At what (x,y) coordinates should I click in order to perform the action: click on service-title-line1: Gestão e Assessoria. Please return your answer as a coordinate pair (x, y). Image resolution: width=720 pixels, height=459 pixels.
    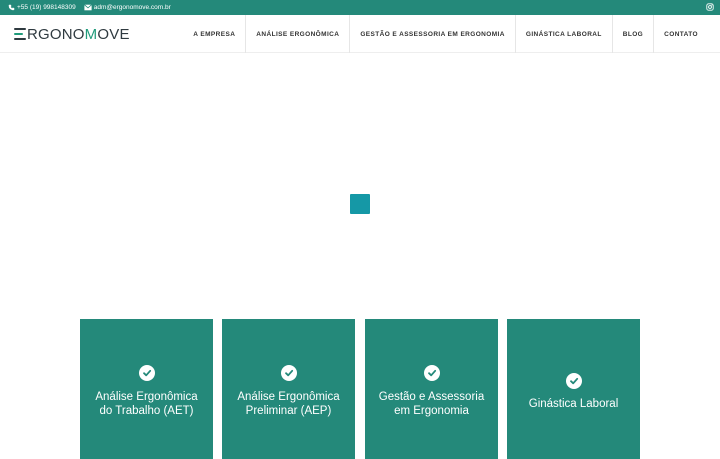
    Looking at the image, I should click on (431, 397).